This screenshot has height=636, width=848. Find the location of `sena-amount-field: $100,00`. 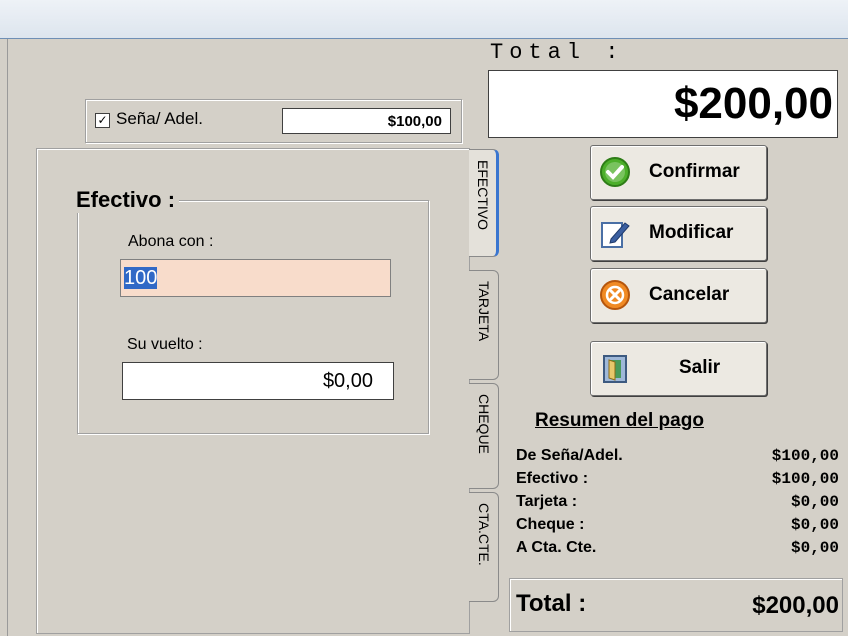

sena-amount-field: $100,00 is located at coordinates (366, 121).